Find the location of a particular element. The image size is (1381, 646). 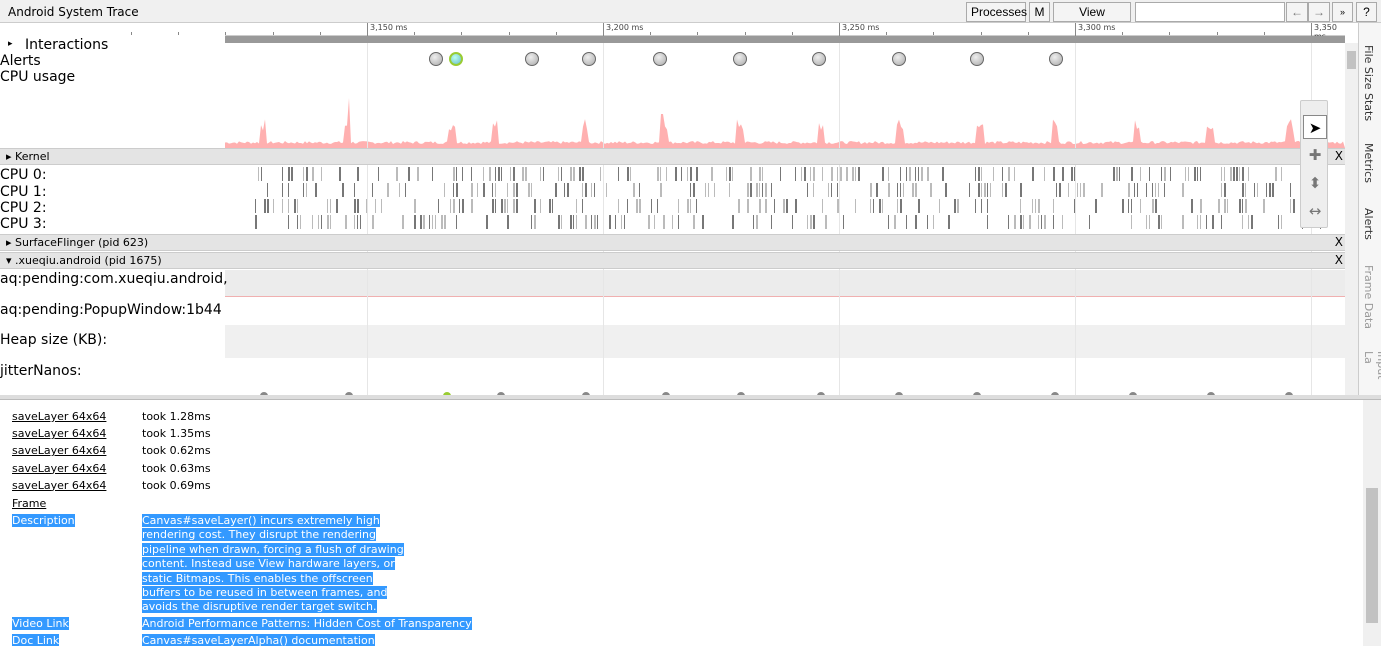

savelayer-link: saveLayer 64x64 is located at coordinates (59, 433).